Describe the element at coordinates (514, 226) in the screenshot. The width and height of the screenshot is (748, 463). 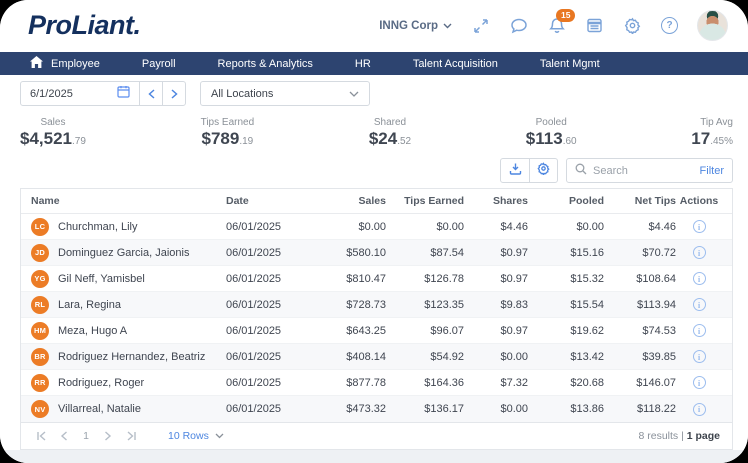
I see `cell-shares: $4.46` at that location.